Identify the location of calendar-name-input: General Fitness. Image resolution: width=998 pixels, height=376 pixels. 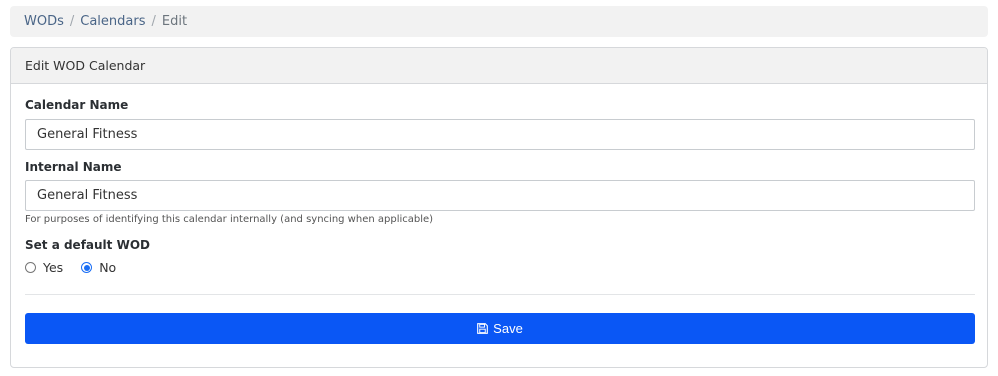
(500, 134).